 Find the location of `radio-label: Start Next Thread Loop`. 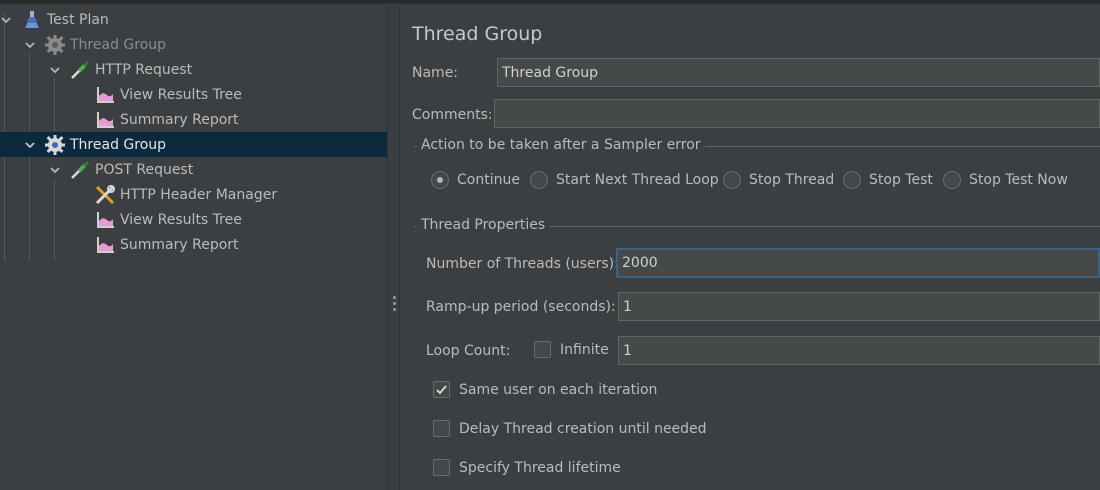

radio-label: Start Next Thread Loop is located at coordinates (637, 180).